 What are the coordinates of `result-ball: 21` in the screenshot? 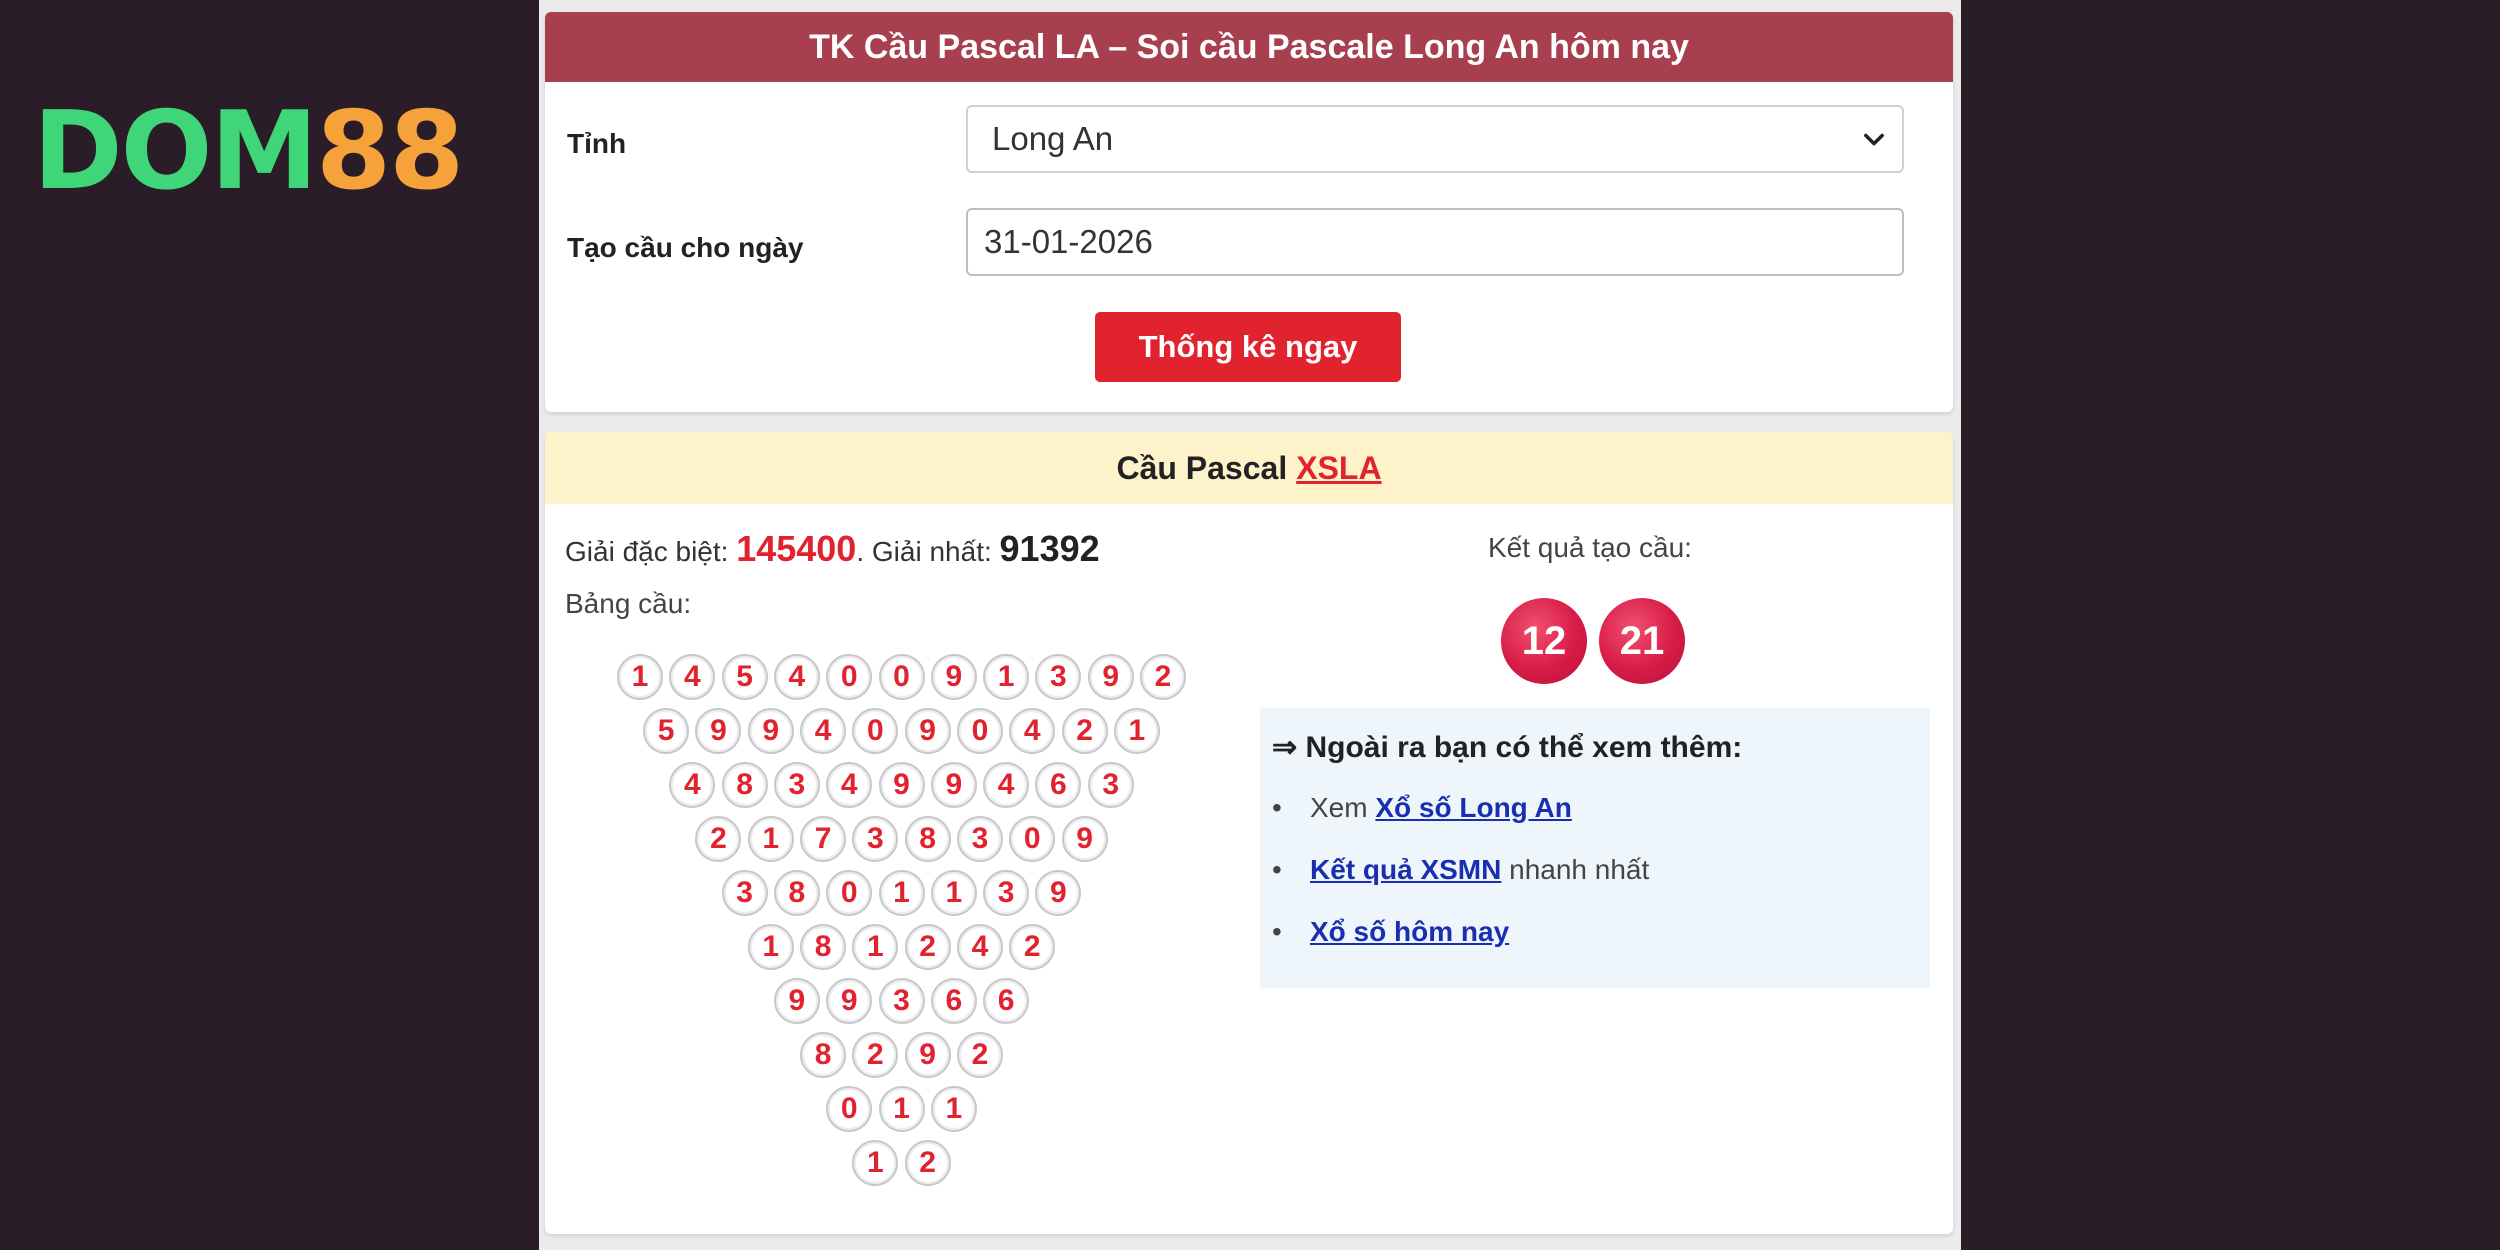 It's located at (1642, 641).